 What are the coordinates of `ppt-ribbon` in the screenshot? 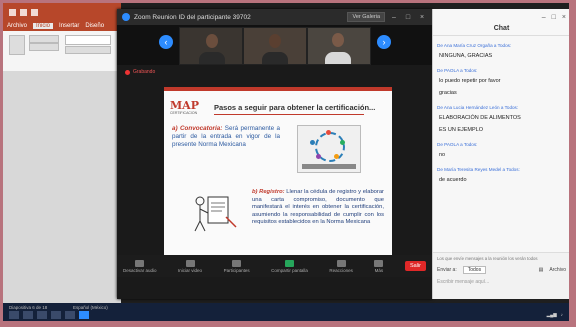 It's located at (62, 51).